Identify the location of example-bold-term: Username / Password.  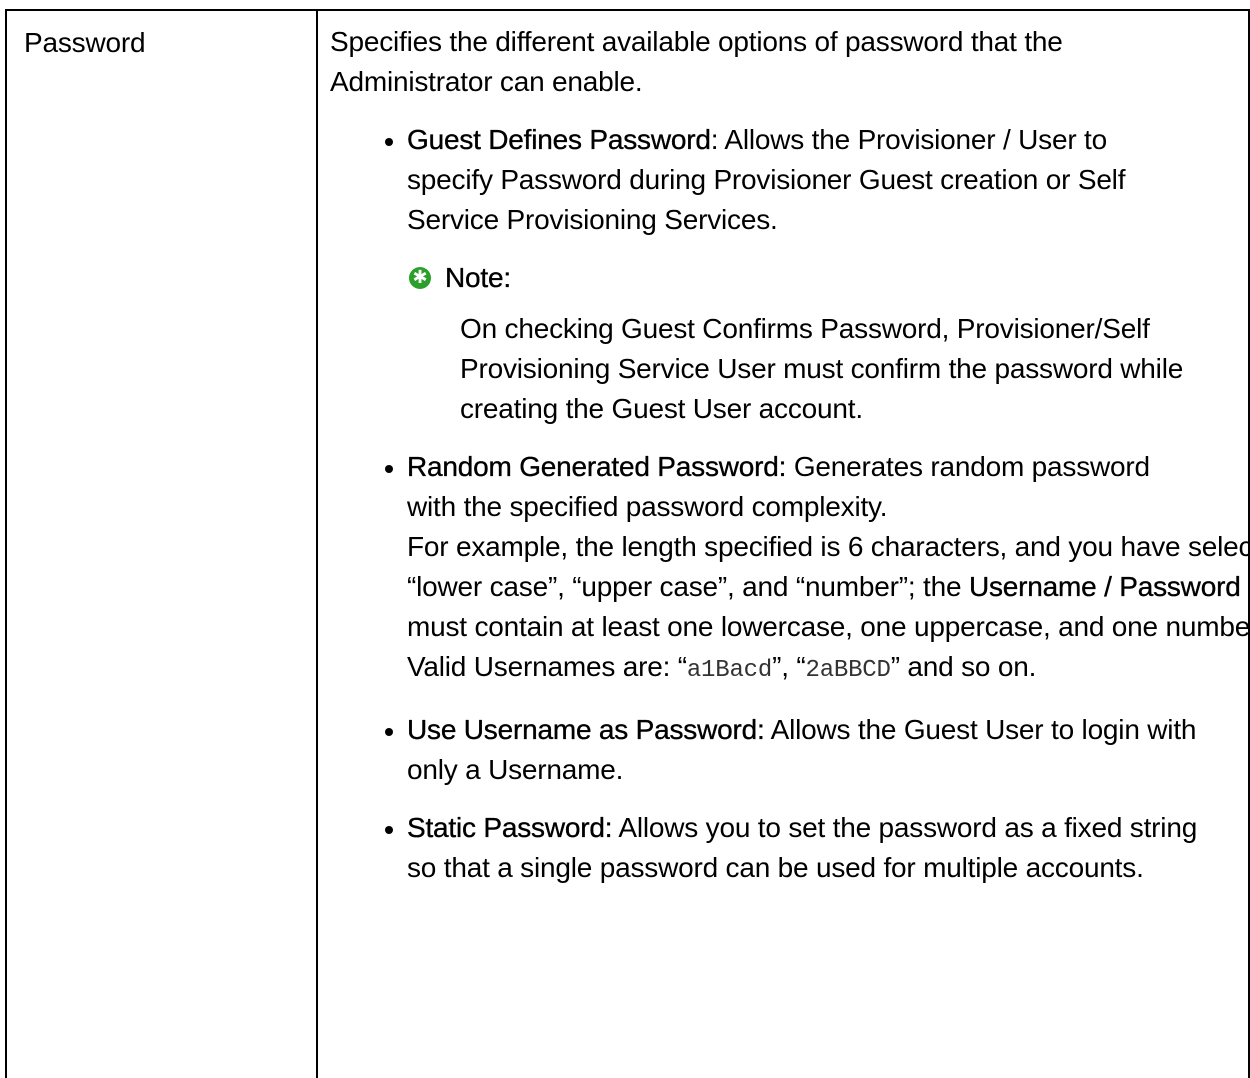
(1104, 586).